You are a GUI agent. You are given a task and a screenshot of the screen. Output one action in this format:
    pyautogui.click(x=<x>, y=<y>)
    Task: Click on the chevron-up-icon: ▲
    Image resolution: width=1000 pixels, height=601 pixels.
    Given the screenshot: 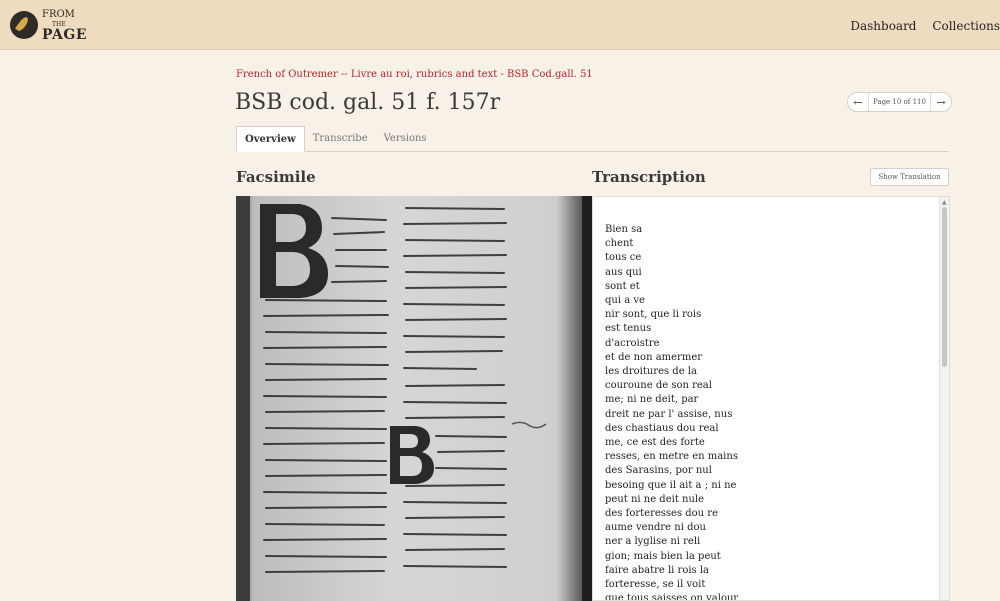 What is the action you would take?
    pyautogui.click(x=944, y=202)
    